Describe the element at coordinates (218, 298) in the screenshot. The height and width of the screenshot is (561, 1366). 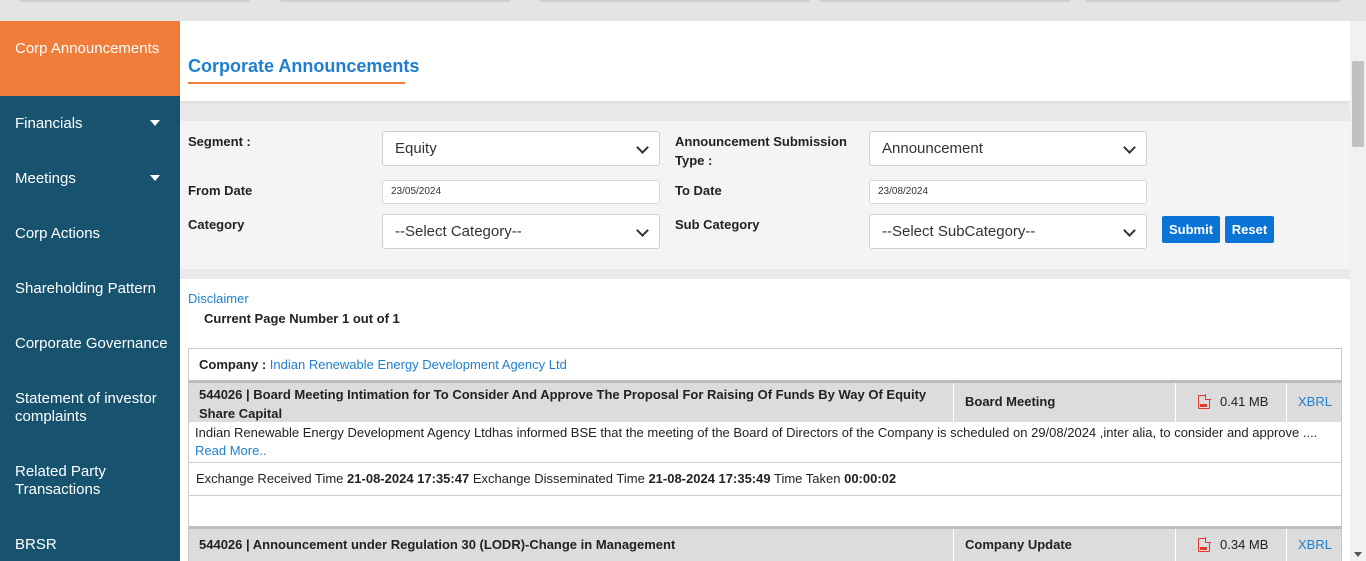
I see `disclaimer-link: Disclaimer` at that location.